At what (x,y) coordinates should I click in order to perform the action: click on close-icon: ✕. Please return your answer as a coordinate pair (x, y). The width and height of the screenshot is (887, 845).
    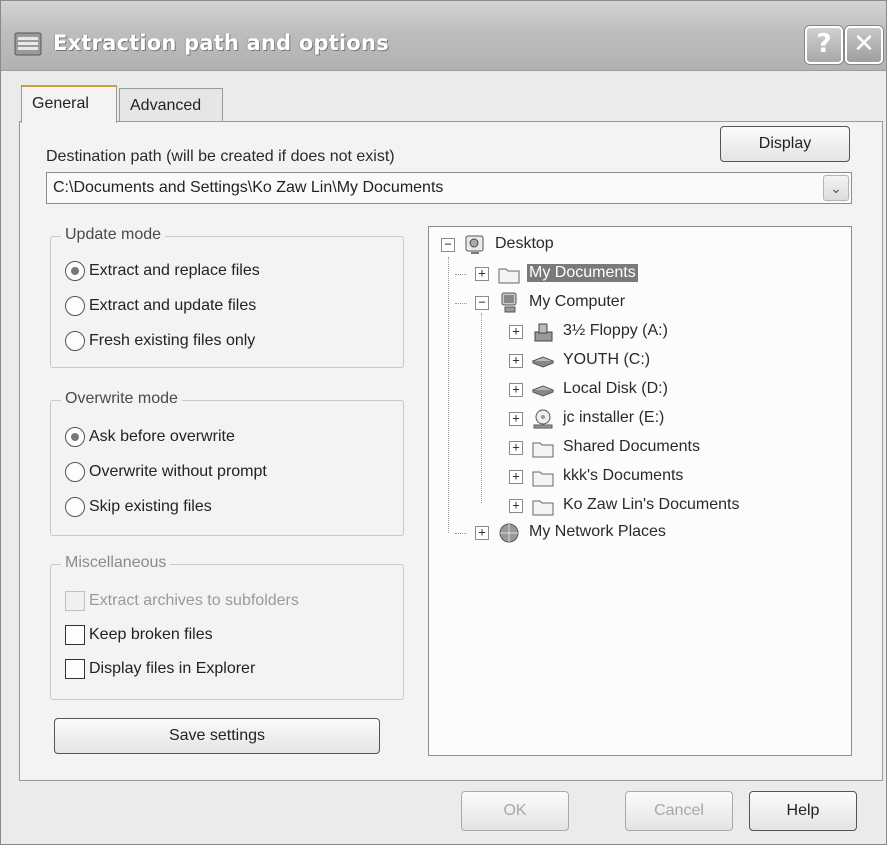
    Looking at the image, I should click on (864, 44).